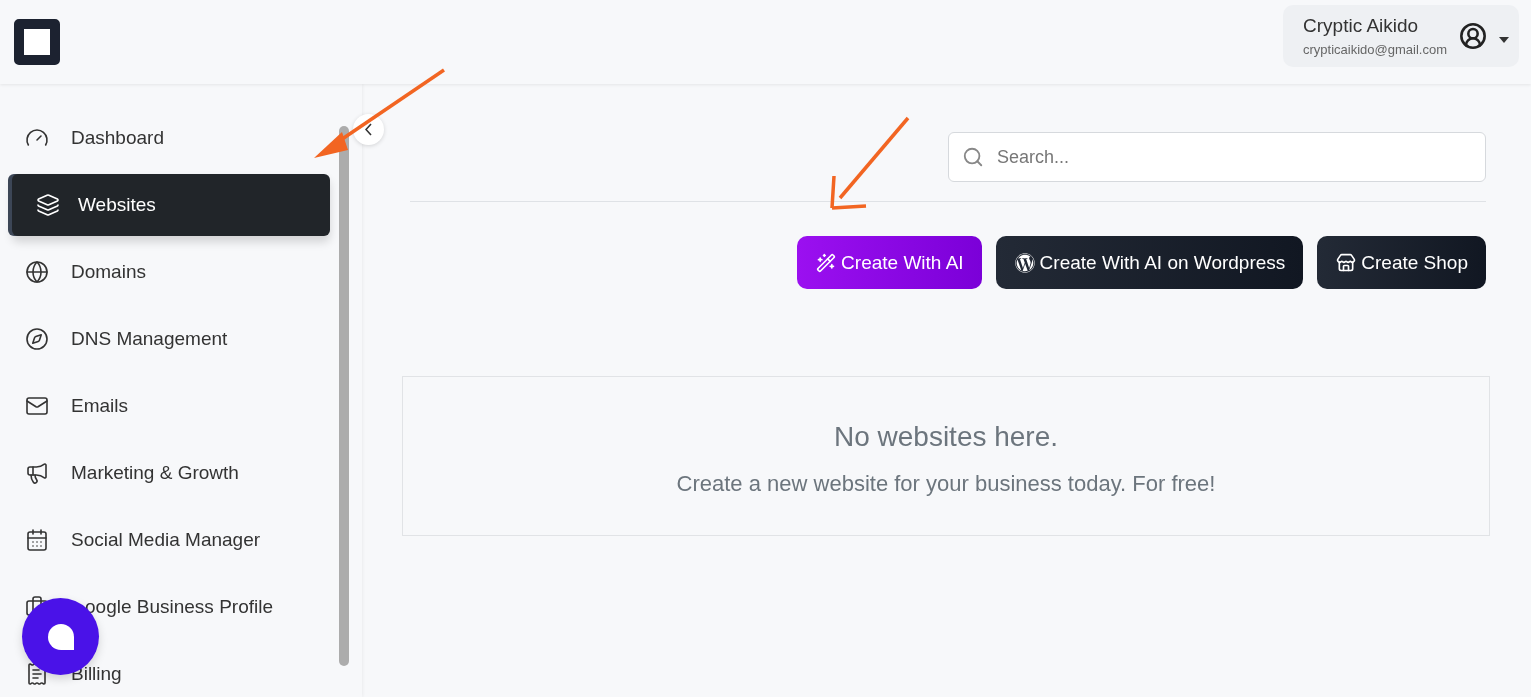  What do you see at coordinates (37, 473) in the screenshot?
I see `megaphone-icon` at bounding box center [37, 473].